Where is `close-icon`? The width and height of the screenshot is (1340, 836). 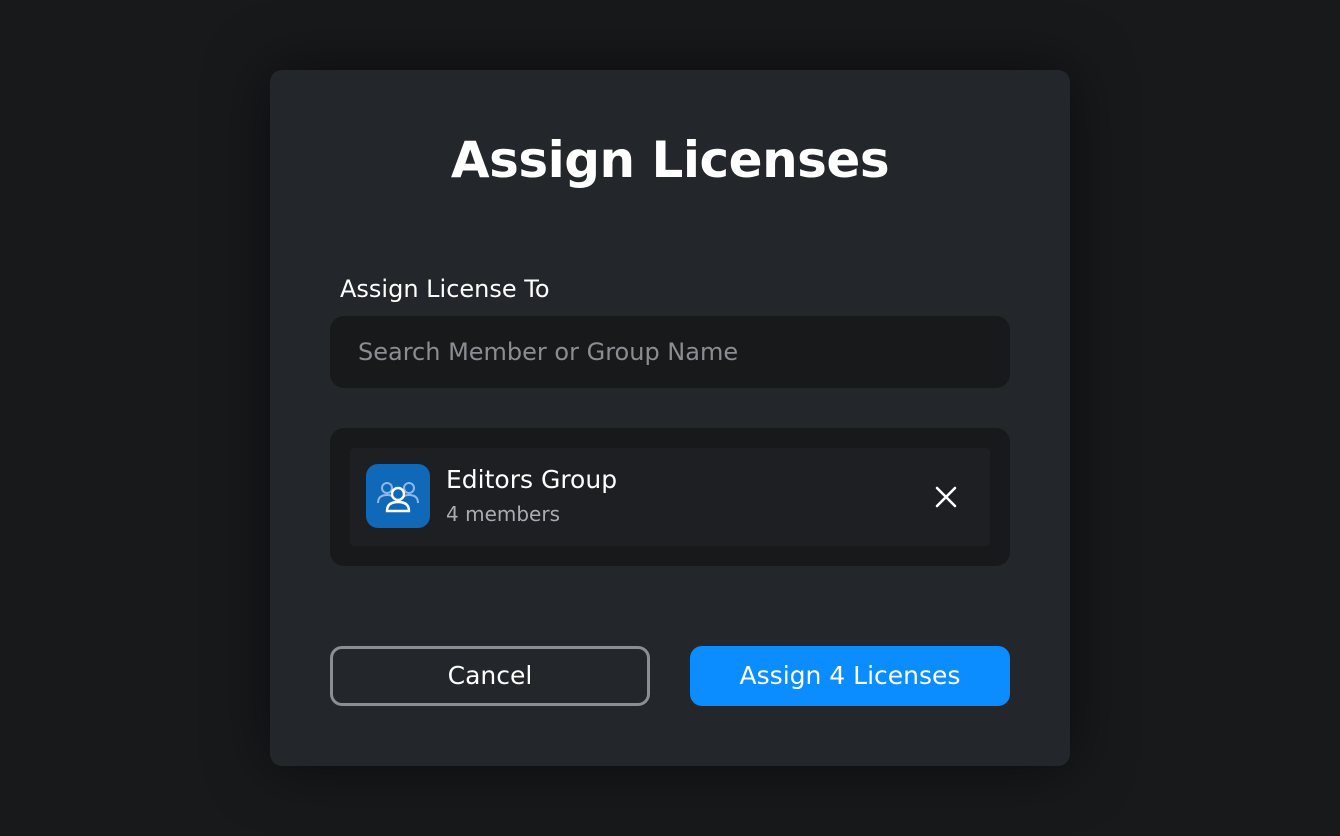 close-icon is located at coordinates (946, 497).